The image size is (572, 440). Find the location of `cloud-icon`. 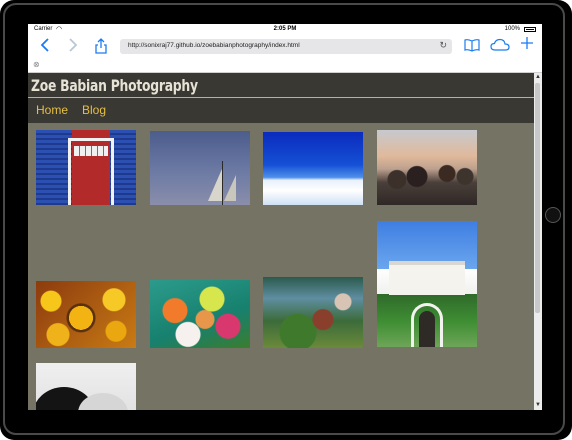

cloud-icon is located at coordinates (500, 46).